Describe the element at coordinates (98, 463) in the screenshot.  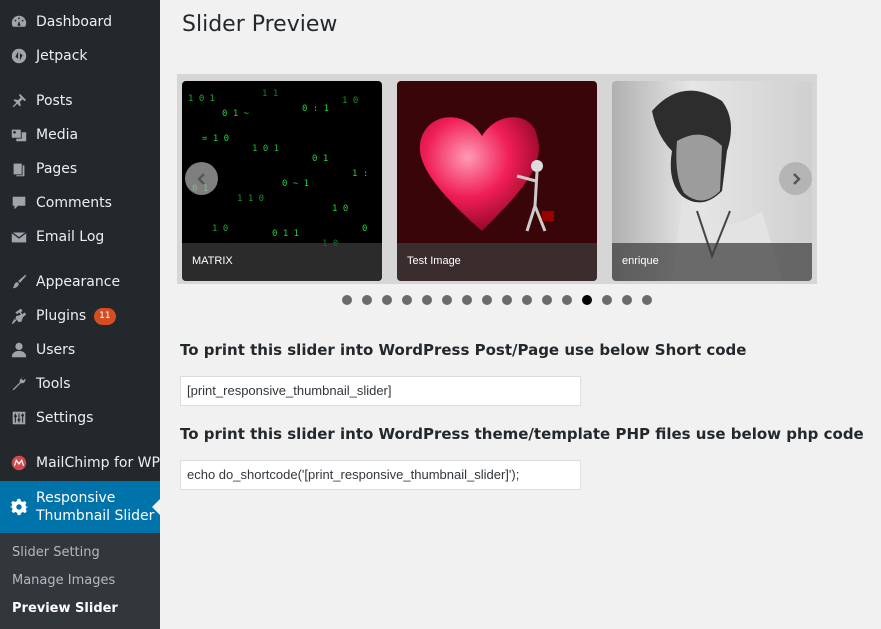
I see `sidebar-item-label: MailChimp for WP` at that location.